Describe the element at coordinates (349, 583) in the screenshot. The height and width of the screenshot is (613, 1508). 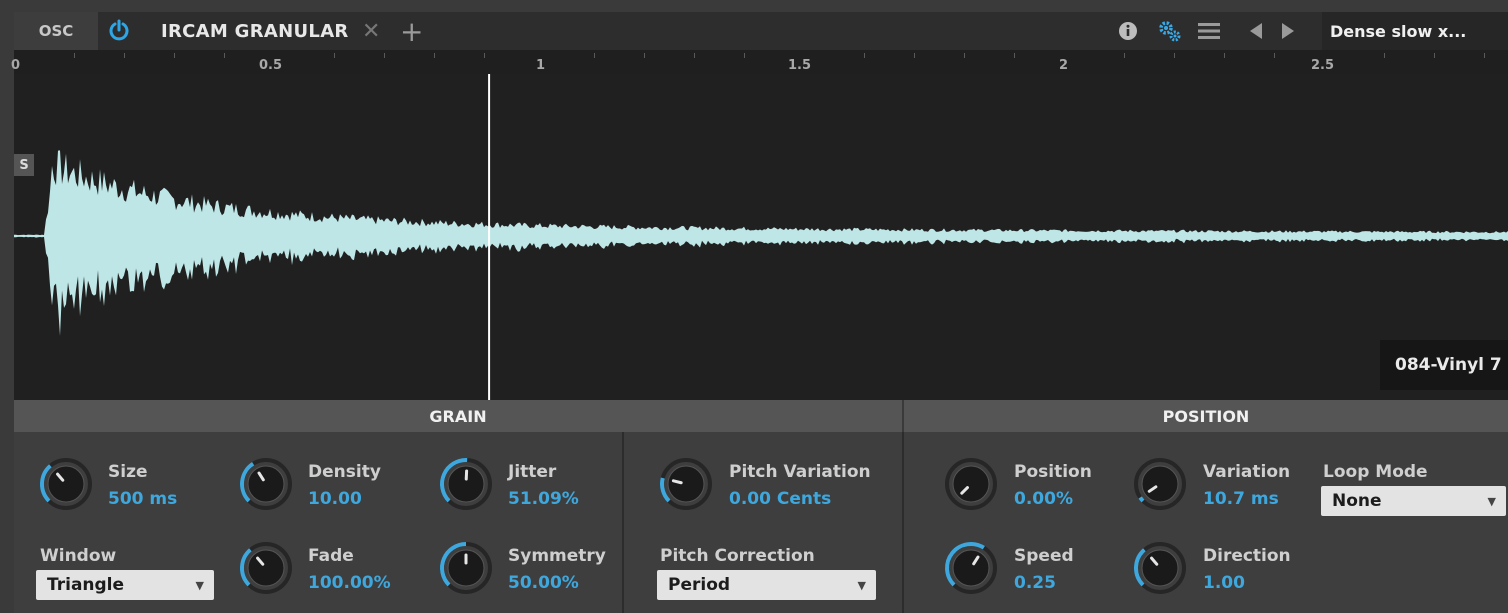
I see `fade-value: 100.00%` at that location.